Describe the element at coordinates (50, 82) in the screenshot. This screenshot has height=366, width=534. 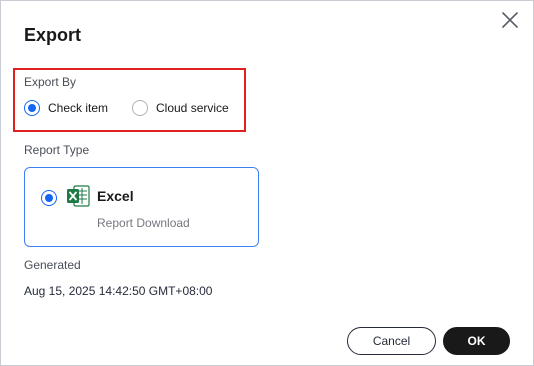
I see `export-by-label: Export By` at that location.